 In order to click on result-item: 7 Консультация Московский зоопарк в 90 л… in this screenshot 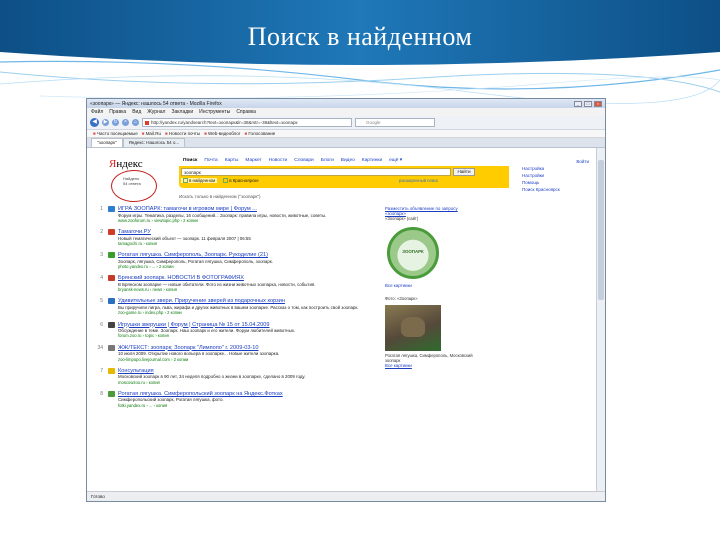, I will do `click(241, 376)`.